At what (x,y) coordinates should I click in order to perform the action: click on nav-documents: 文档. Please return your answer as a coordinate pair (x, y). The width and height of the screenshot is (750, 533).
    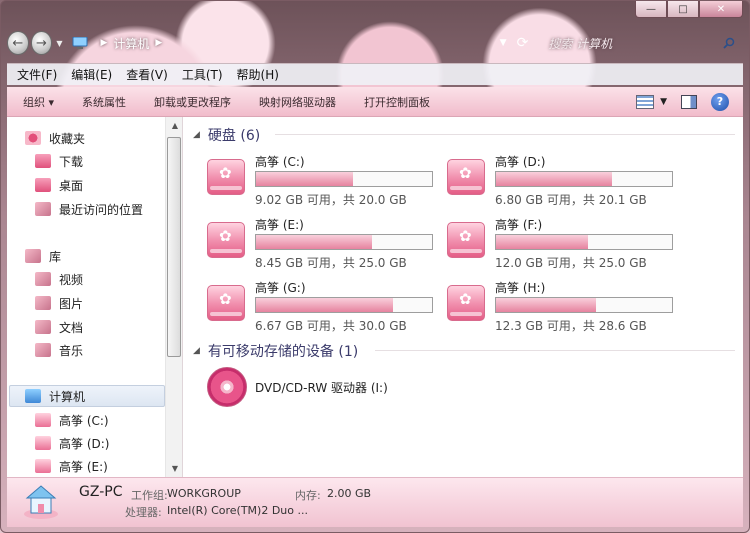
    Looking at the image, I should click on (59, 327).